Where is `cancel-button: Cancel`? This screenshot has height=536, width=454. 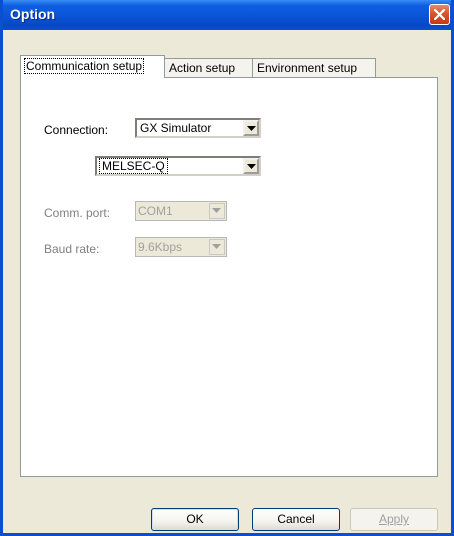 cancel-button: Cancel is located at coordinates (296, 519).